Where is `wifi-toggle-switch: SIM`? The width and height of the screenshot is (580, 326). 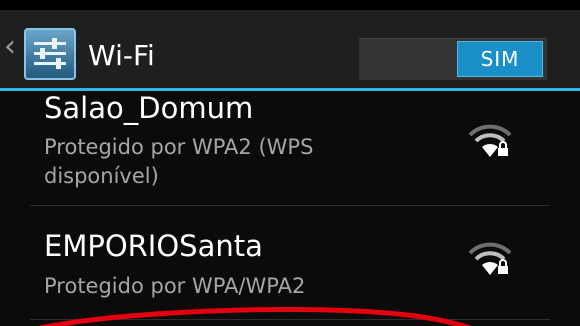 wifi-toggle-switch: SIM is located at coordinates (453, 59).